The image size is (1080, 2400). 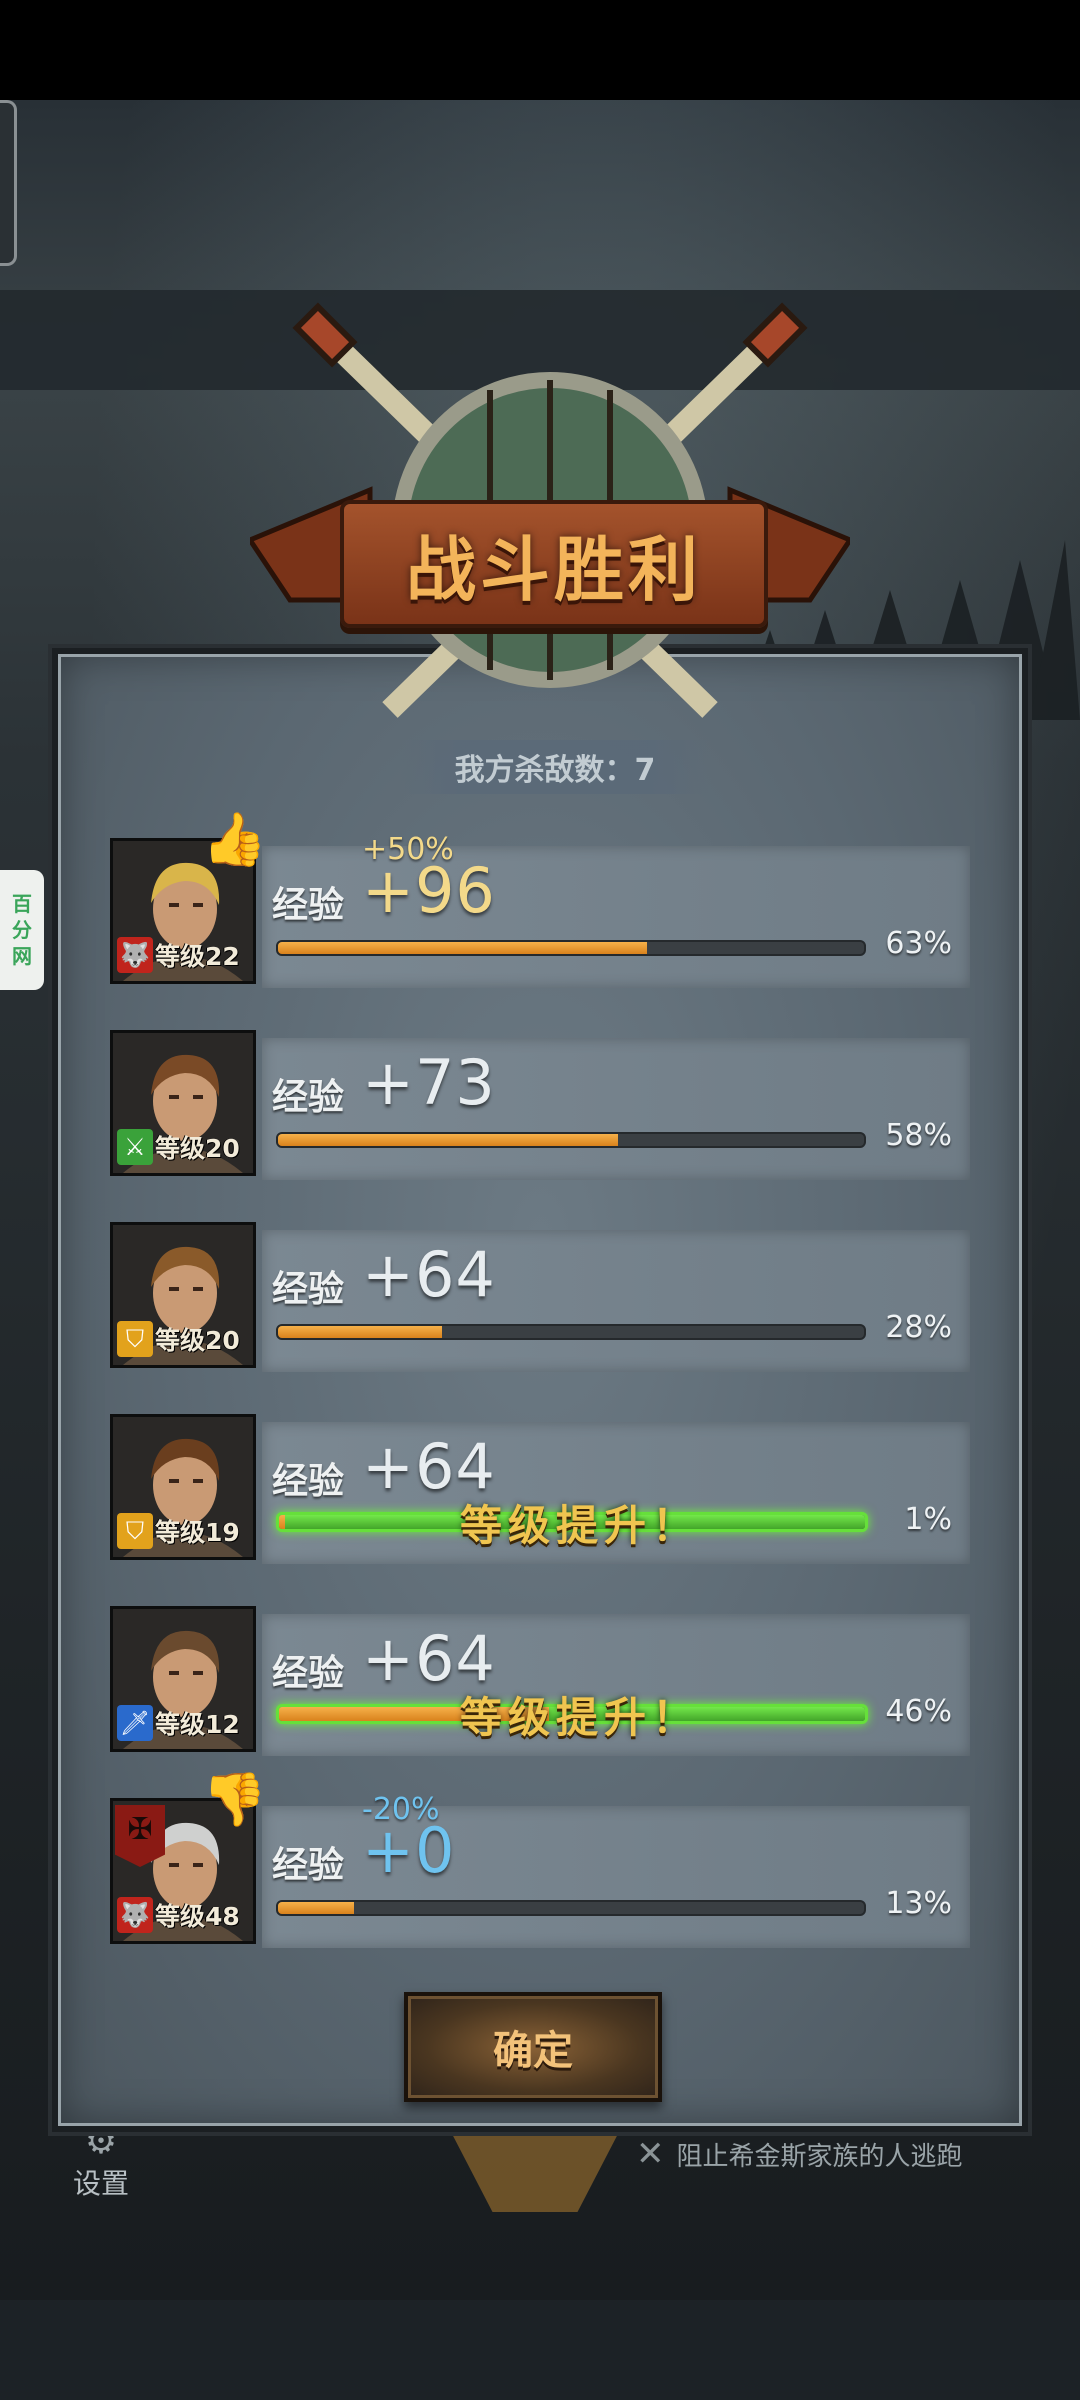 What do you see at coordinates (650, 2154) in the screenshot?
I see `crossed-swords-icon: ✕` at bounding box center [650, 2154].